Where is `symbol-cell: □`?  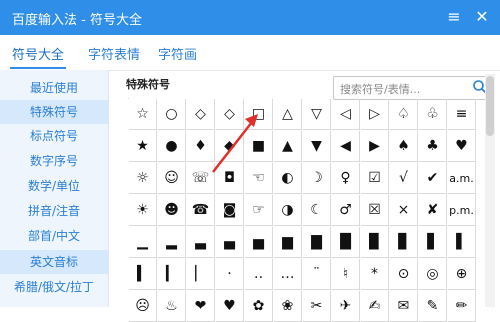 symbol-cell: □ is located at coordinates (259, 114).